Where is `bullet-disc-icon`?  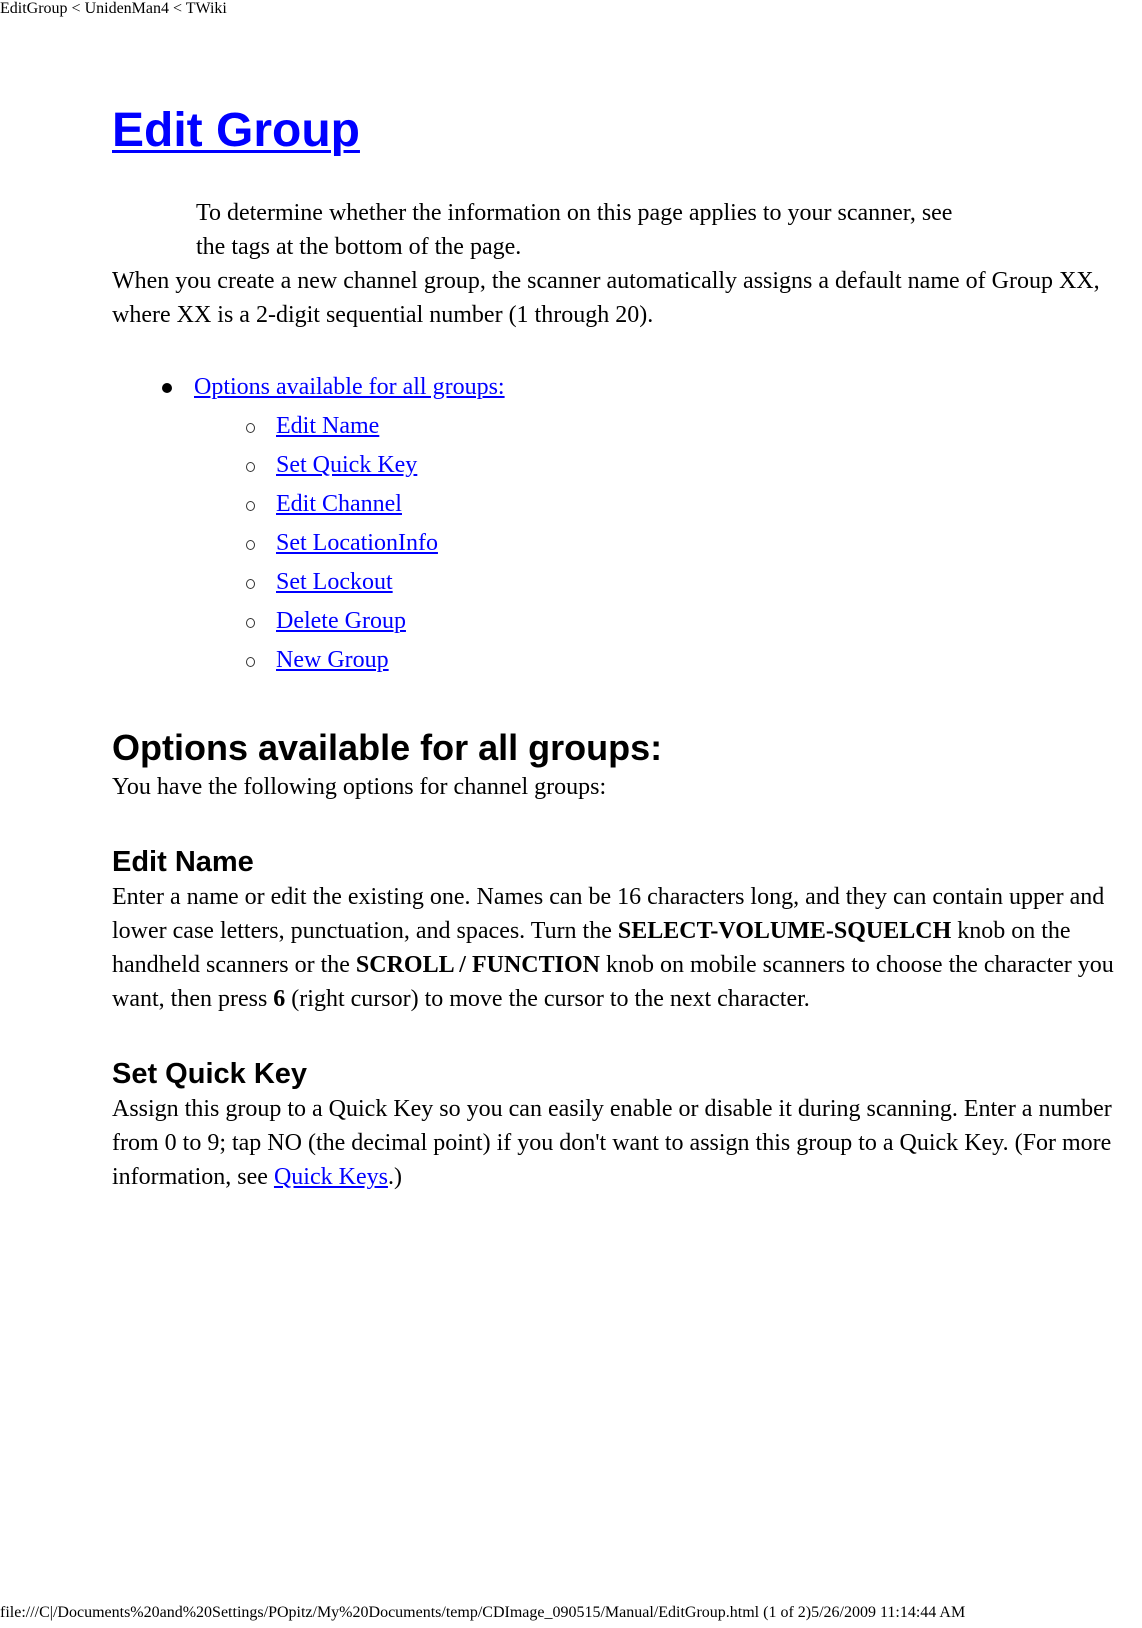
bullet-disc-icon is located at coordinates (167, 388).